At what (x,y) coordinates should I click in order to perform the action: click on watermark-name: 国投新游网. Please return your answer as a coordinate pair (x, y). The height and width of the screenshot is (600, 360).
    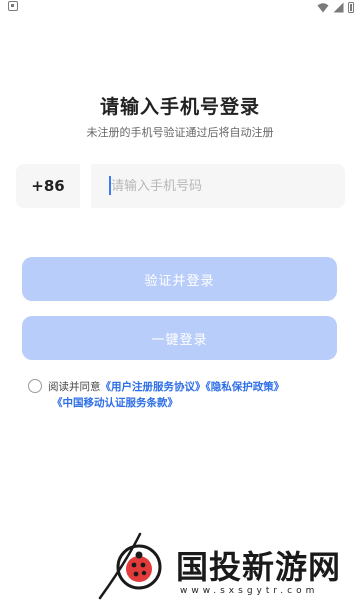
    Looking at the image, I should click on (259, 567).